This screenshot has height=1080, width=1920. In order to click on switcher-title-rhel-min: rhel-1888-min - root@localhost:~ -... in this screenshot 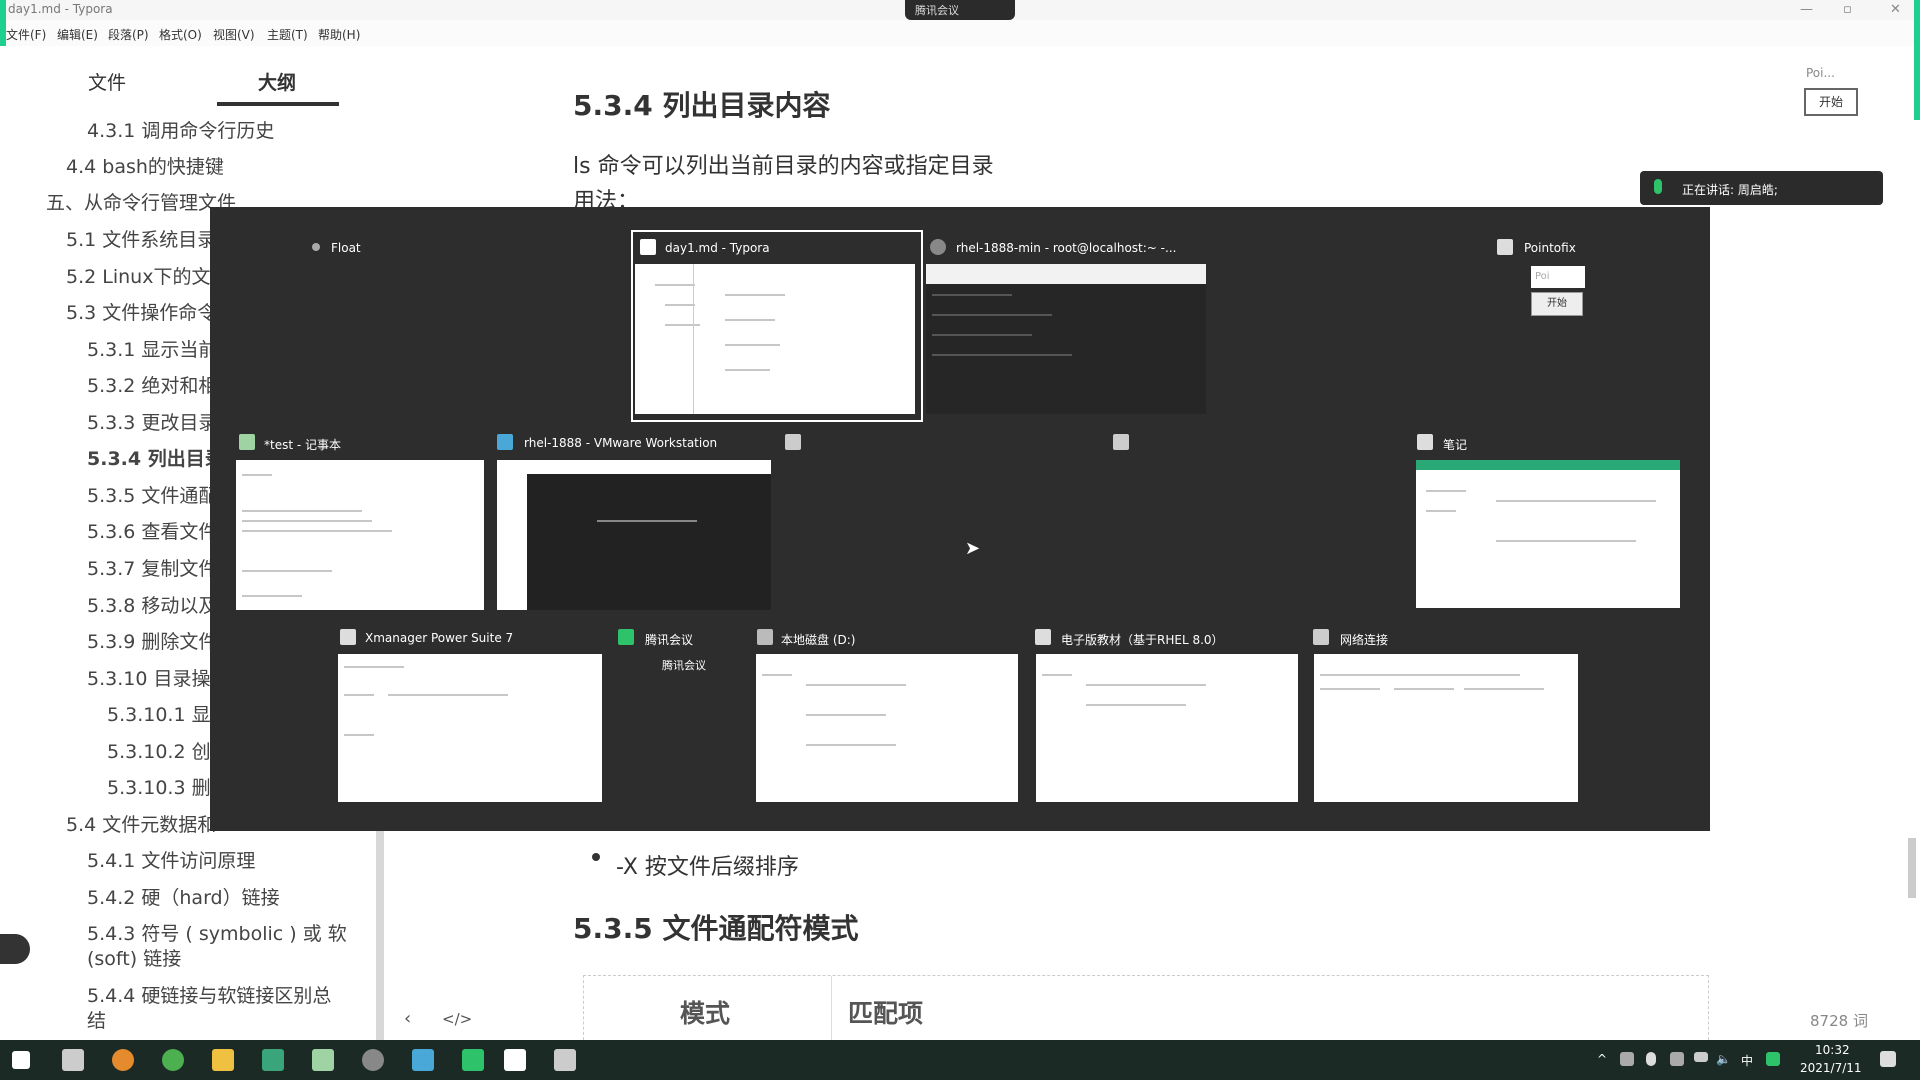, I will do `click(1066, 248)`.